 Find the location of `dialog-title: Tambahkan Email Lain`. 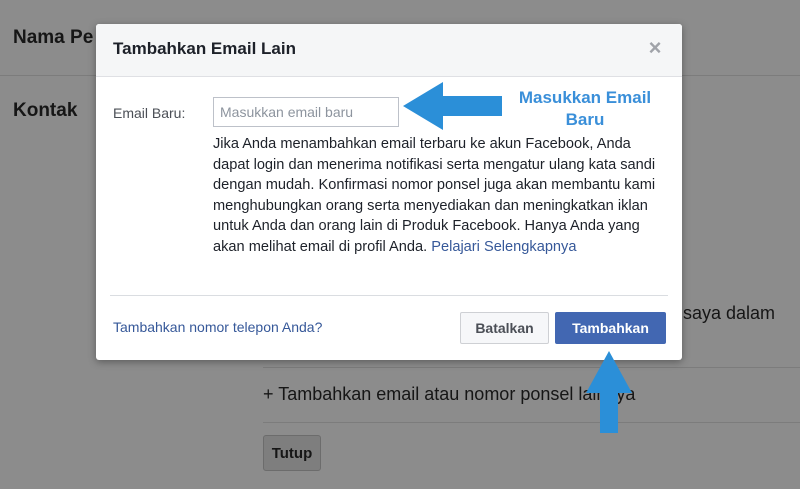

dialog-title: Tambahkan Email Lain is located at coordinates (204, 48).